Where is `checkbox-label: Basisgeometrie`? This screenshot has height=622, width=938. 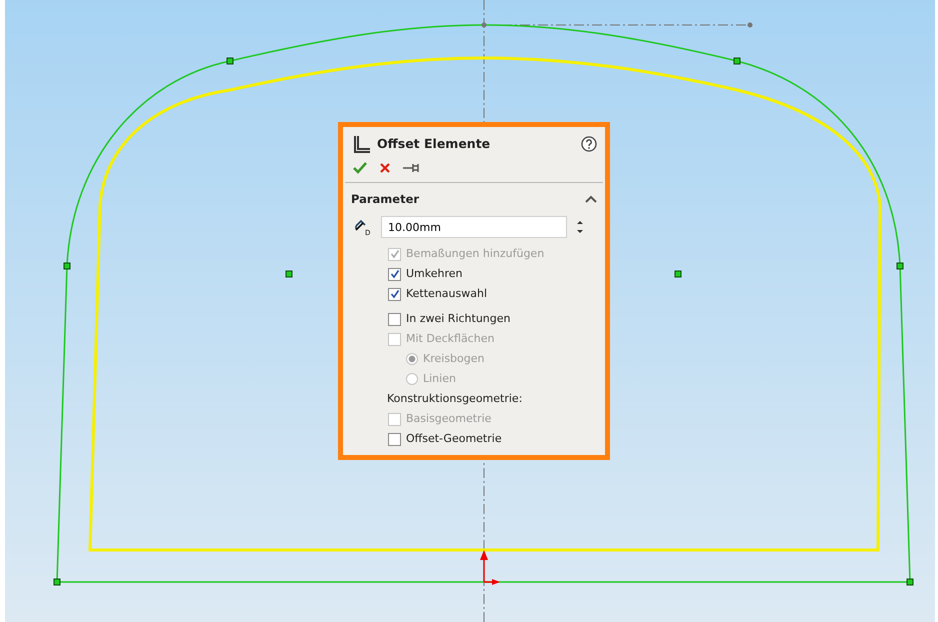 checkbox-label: Basisgeometrie is located at coordinates (449, 418).